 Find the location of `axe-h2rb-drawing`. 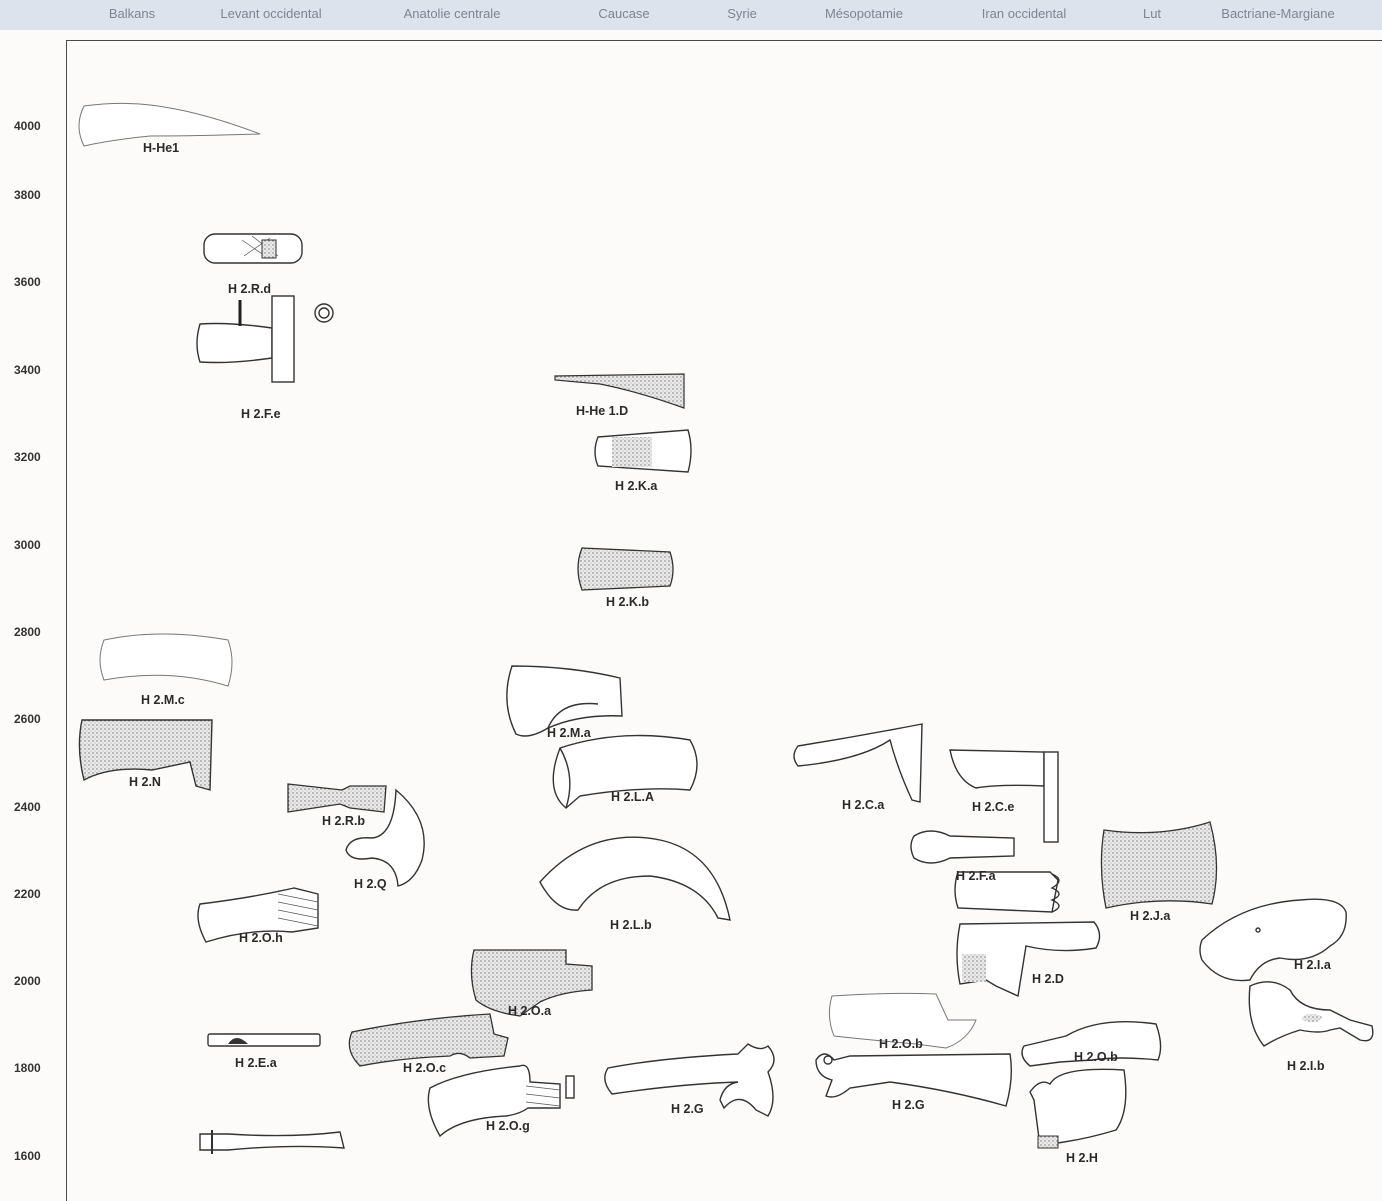

axe-h2rb-drawing is located at coordinates (337, 798).